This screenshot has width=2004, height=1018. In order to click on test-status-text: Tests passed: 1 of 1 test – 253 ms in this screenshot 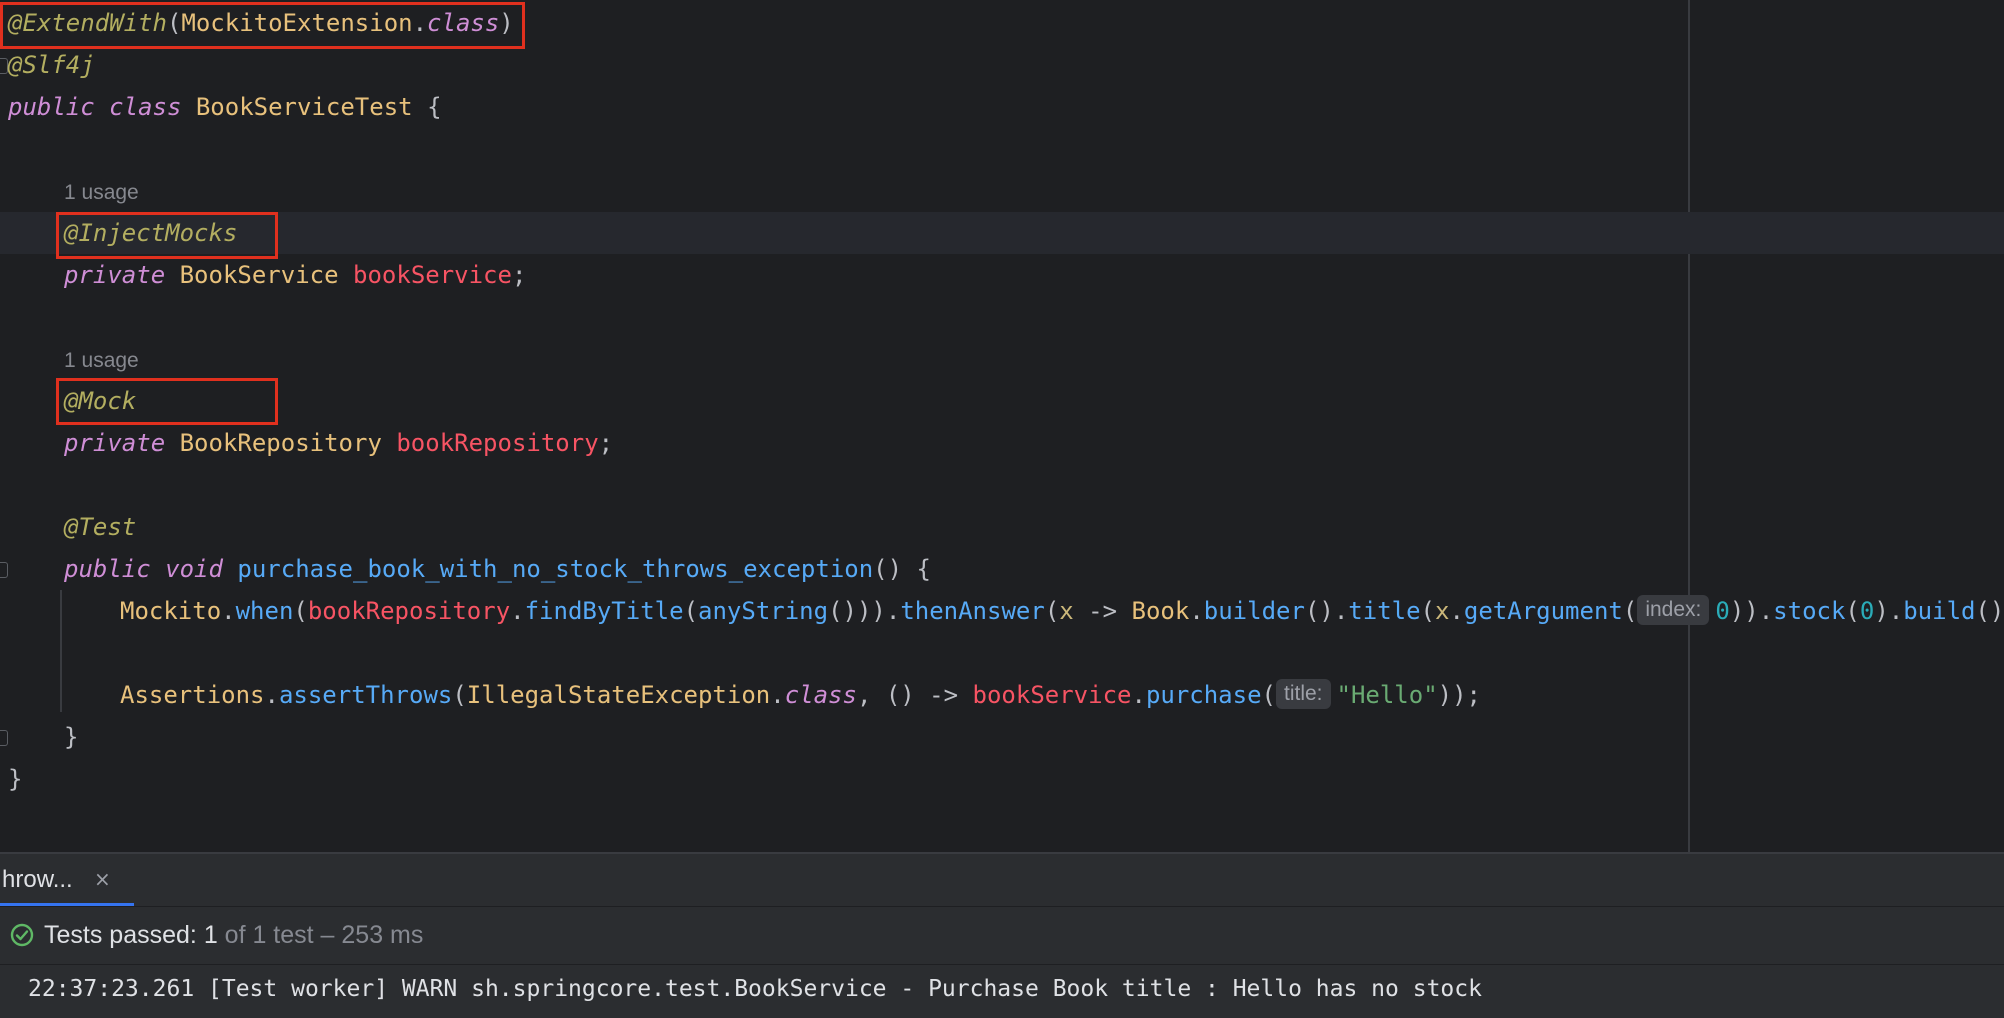, I will do `click(234, 935)`.